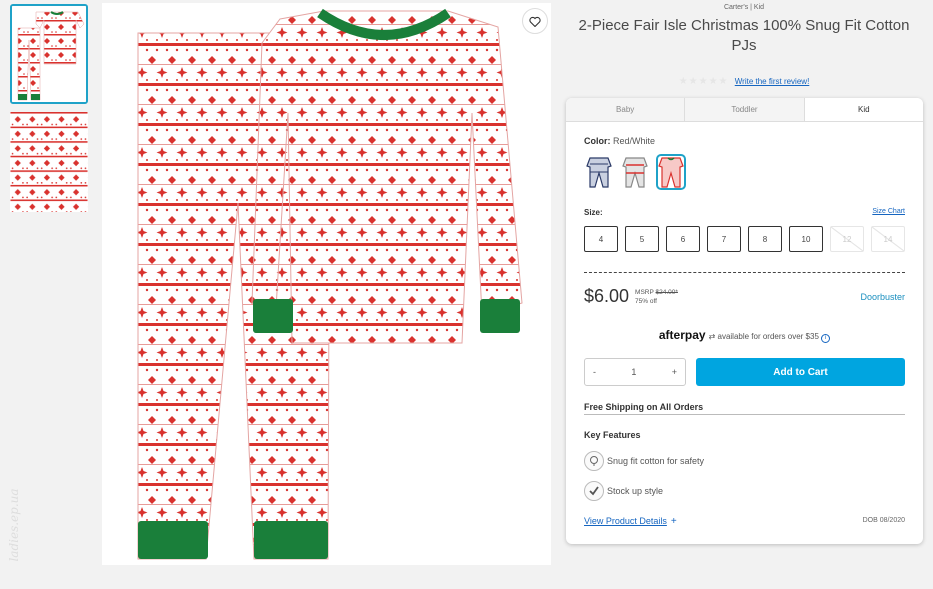  Describe the element at coordinates (635, 491) in the screenshot. I see `feature-text: Stock up style` at that location.